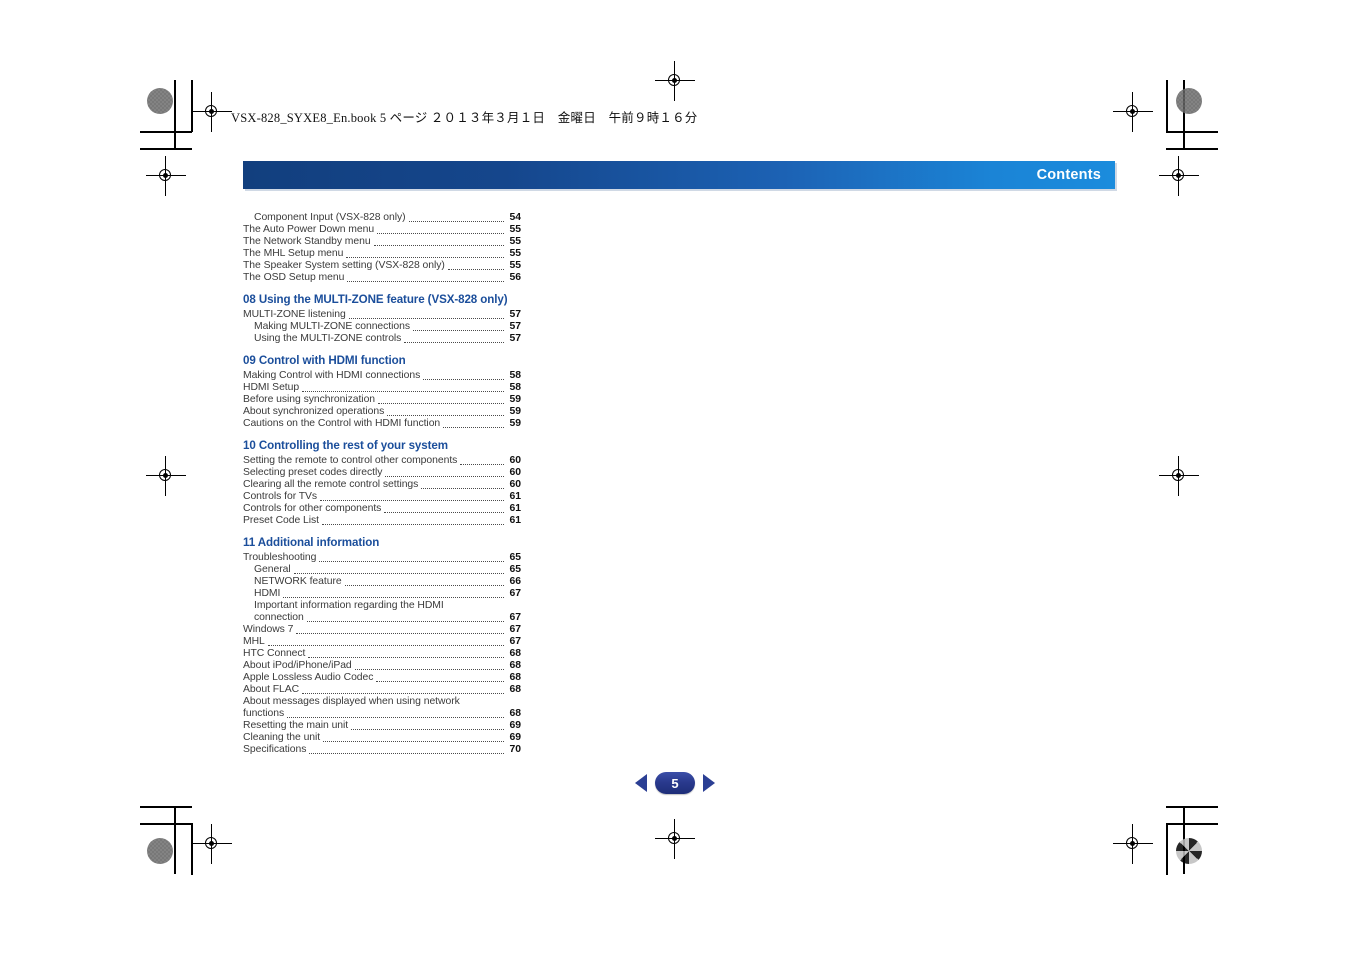 The image size is (1350, 954). Describe the element at coordinates (268, 629) in the screenshot. I see `toc-entry-label: Windows 7` at that location.